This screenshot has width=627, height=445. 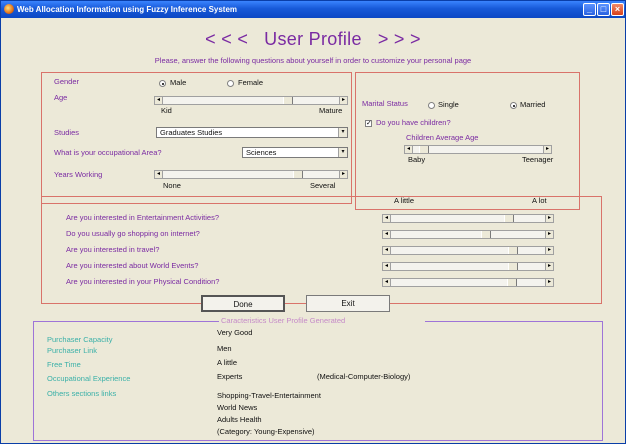 What do you see at coordinates (251, 100) in the screenshot?
I see `age-slider: ◂ ▸` at bounding box center [251, 100].